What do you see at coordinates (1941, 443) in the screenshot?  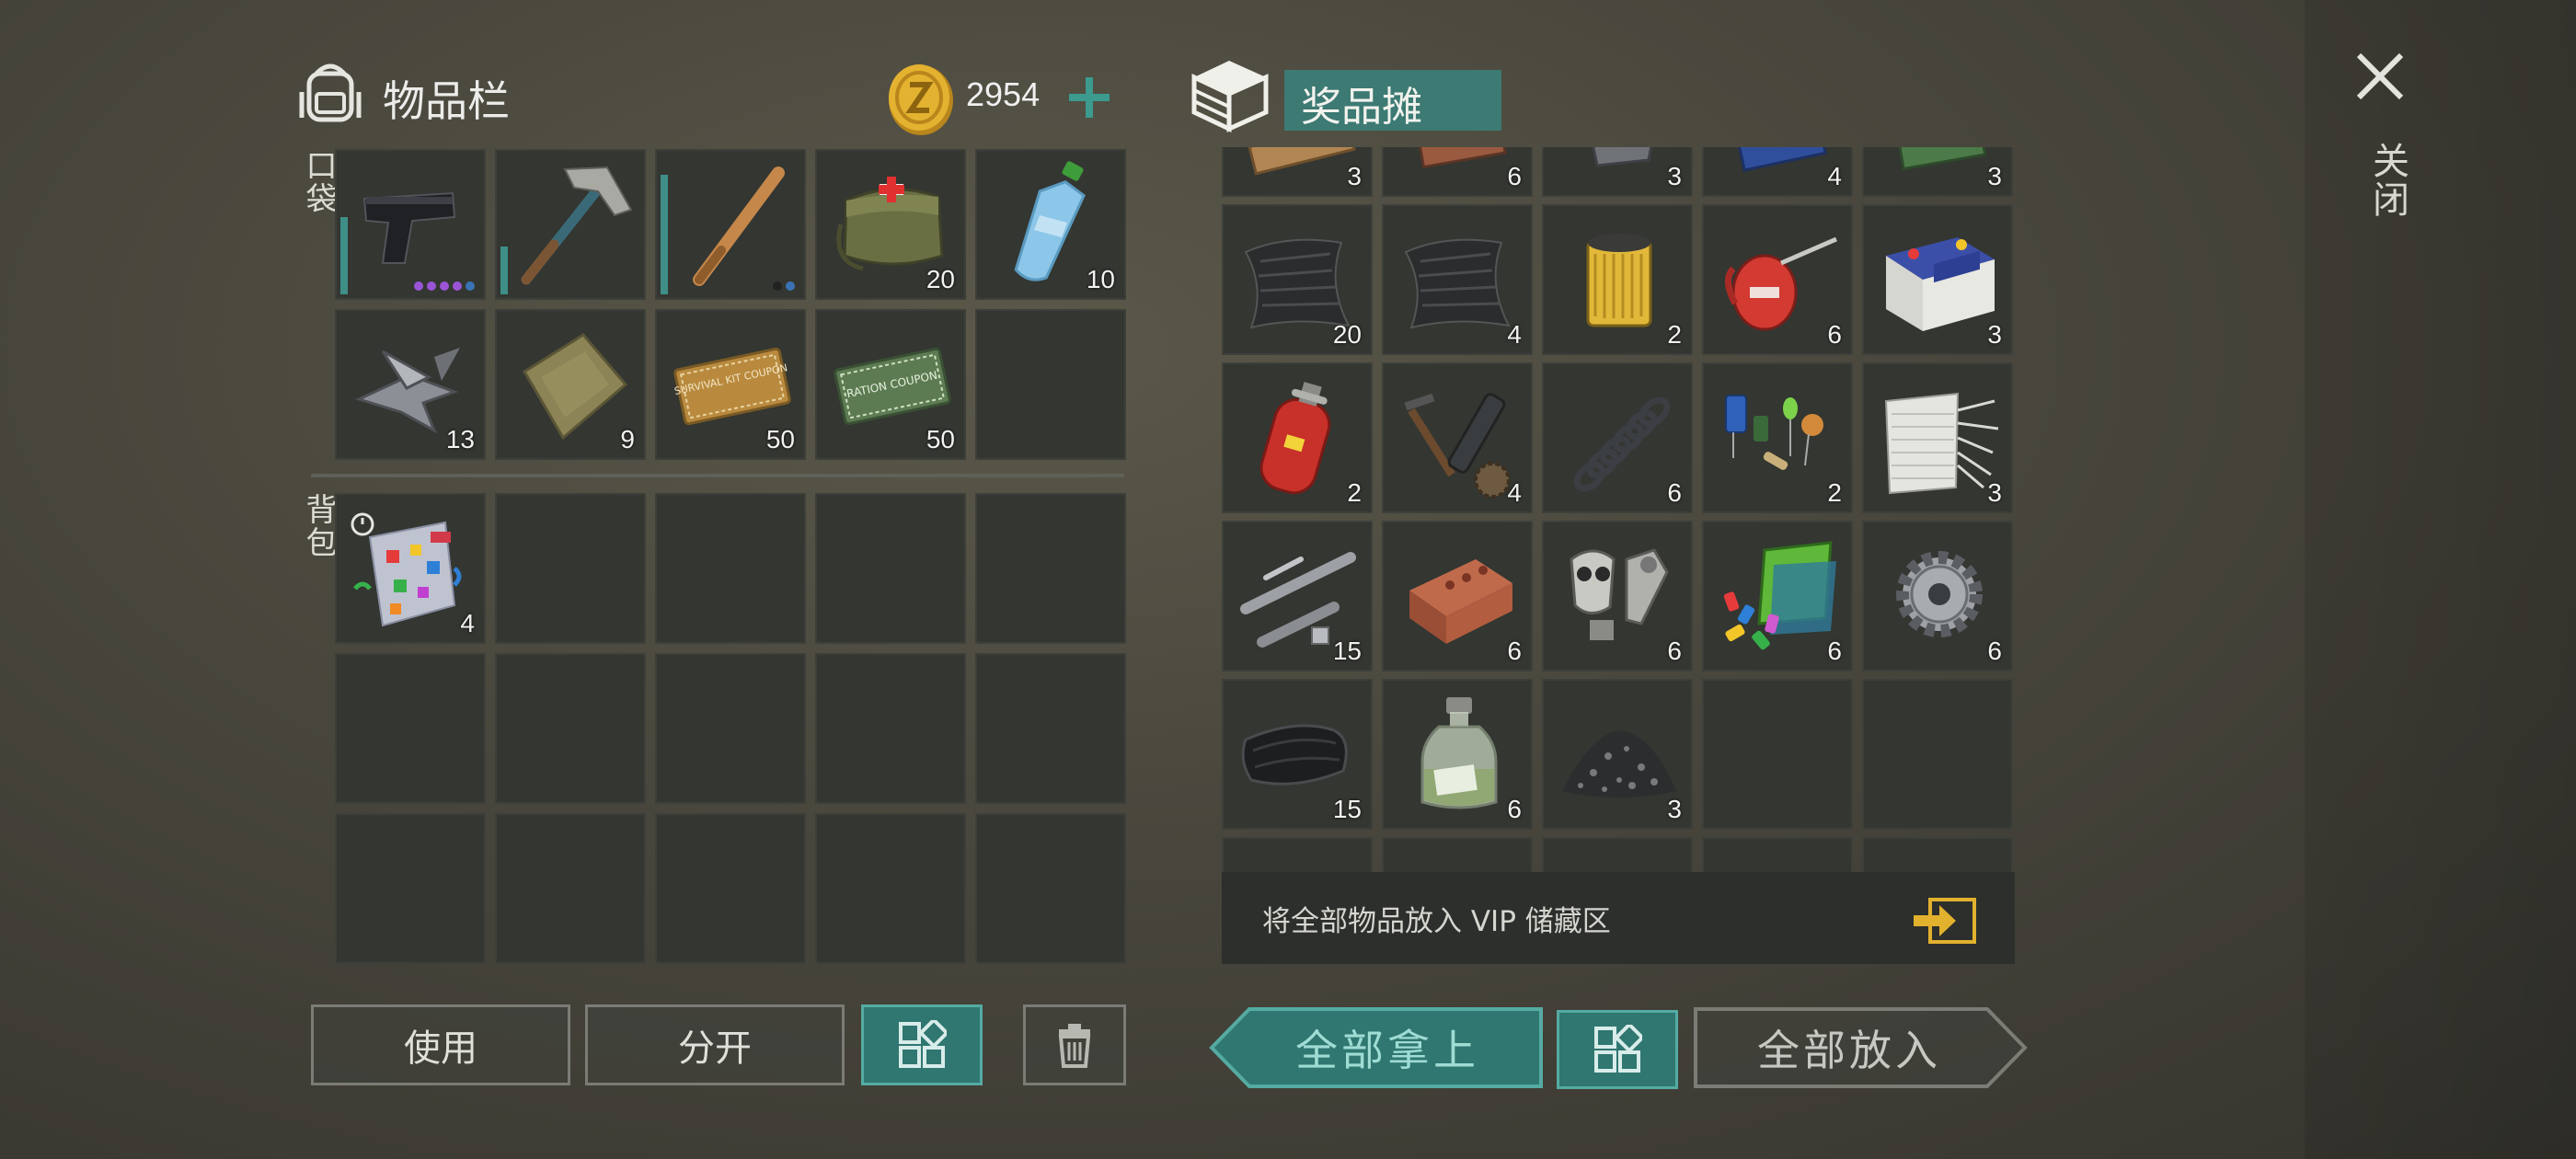 I see `fiberglass-icon` at bounding box center [1941, 443].